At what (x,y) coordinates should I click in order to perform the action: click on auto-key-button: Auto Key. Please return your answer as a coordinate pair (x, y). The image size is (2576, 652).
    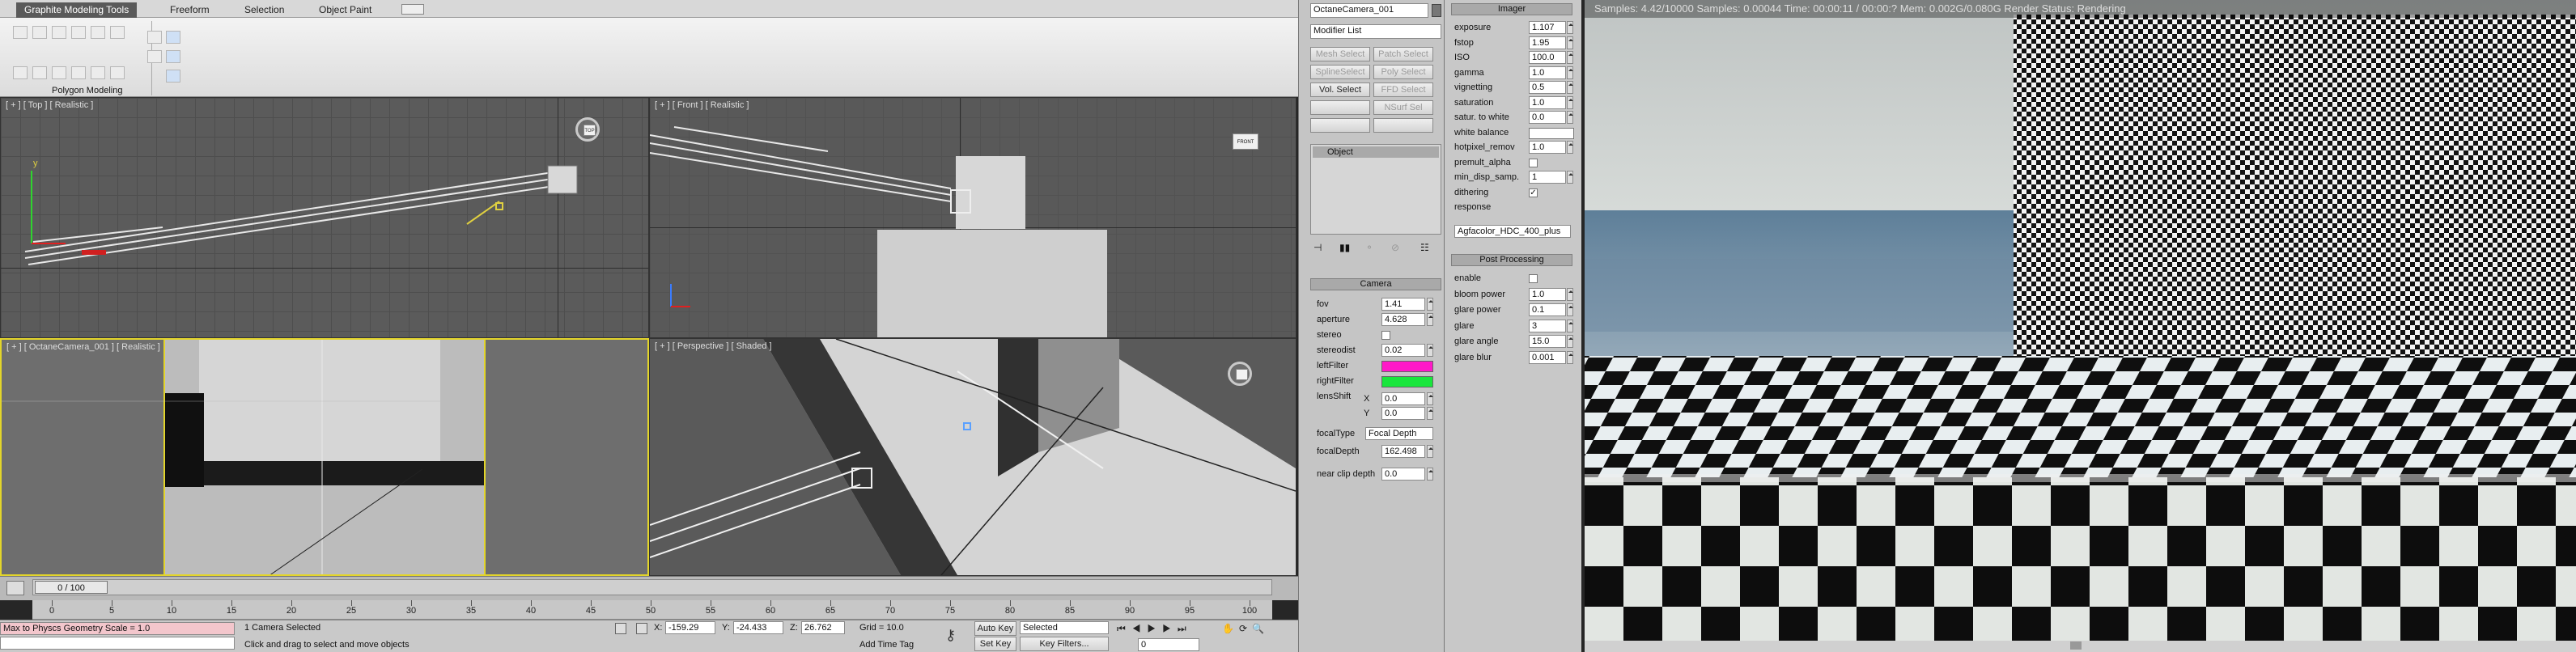
    Looking at the image, I should click on (995, 628).